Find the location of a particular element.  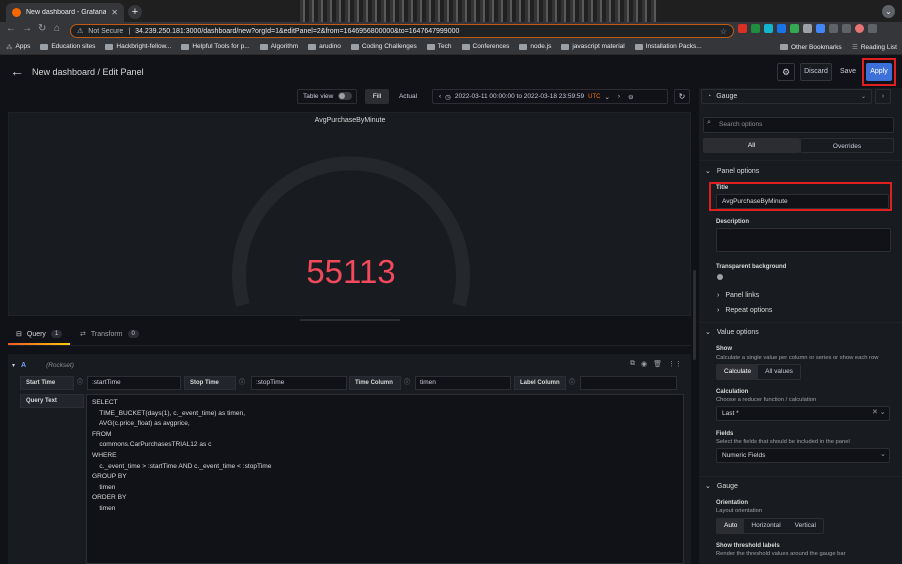

bookmark-folder: Conferences is located at coordinates (485, 46).